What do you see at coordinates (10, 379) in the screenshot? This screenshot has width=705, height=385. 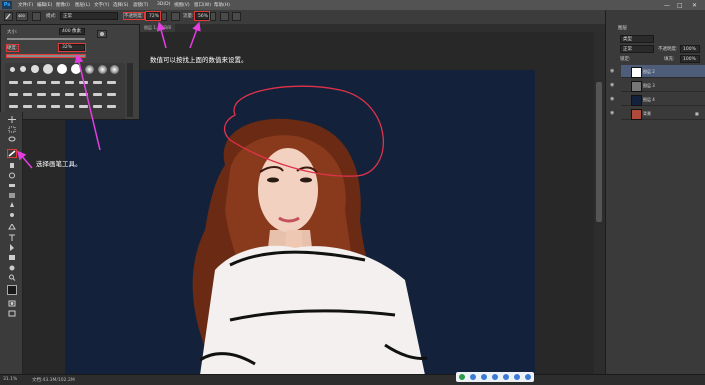 I see `zoom-level: 31.1%` at bounding box center [10, 379].